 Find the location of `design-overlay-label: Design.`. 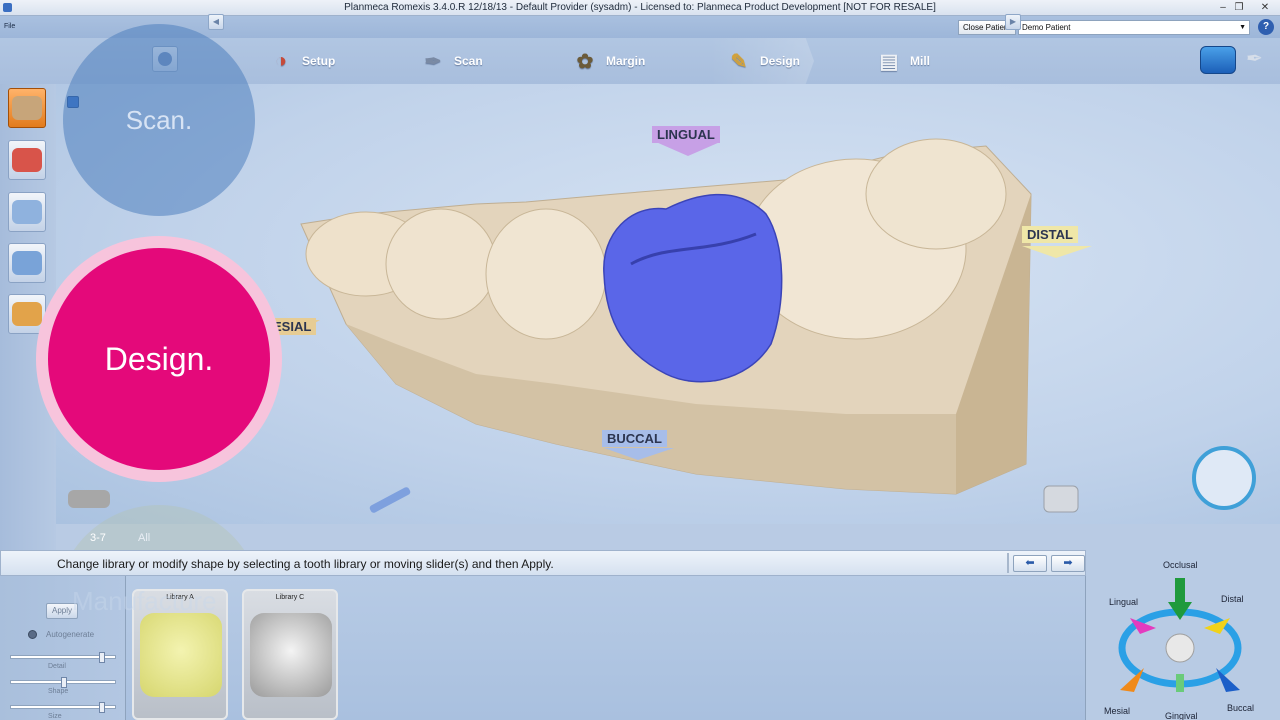

design-overlay-label: Design. is located at coordinates (159, 359).